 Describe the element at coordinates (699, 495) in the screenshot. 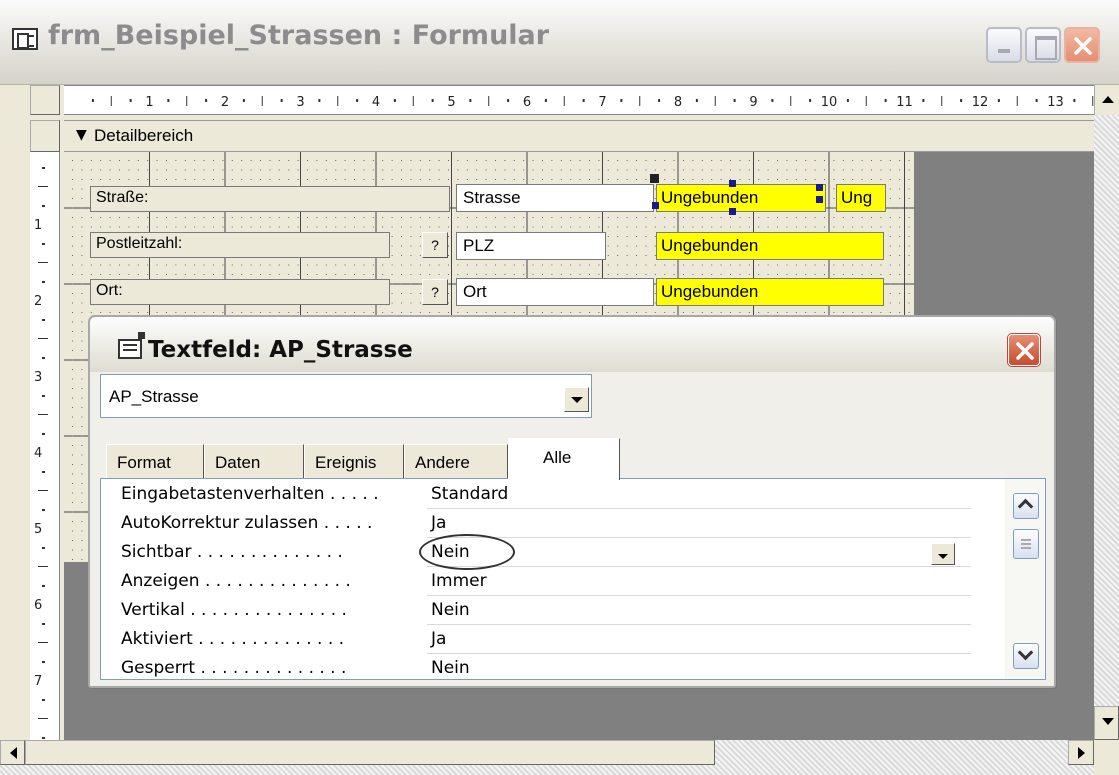

I see `property-value: Standard` at that location.